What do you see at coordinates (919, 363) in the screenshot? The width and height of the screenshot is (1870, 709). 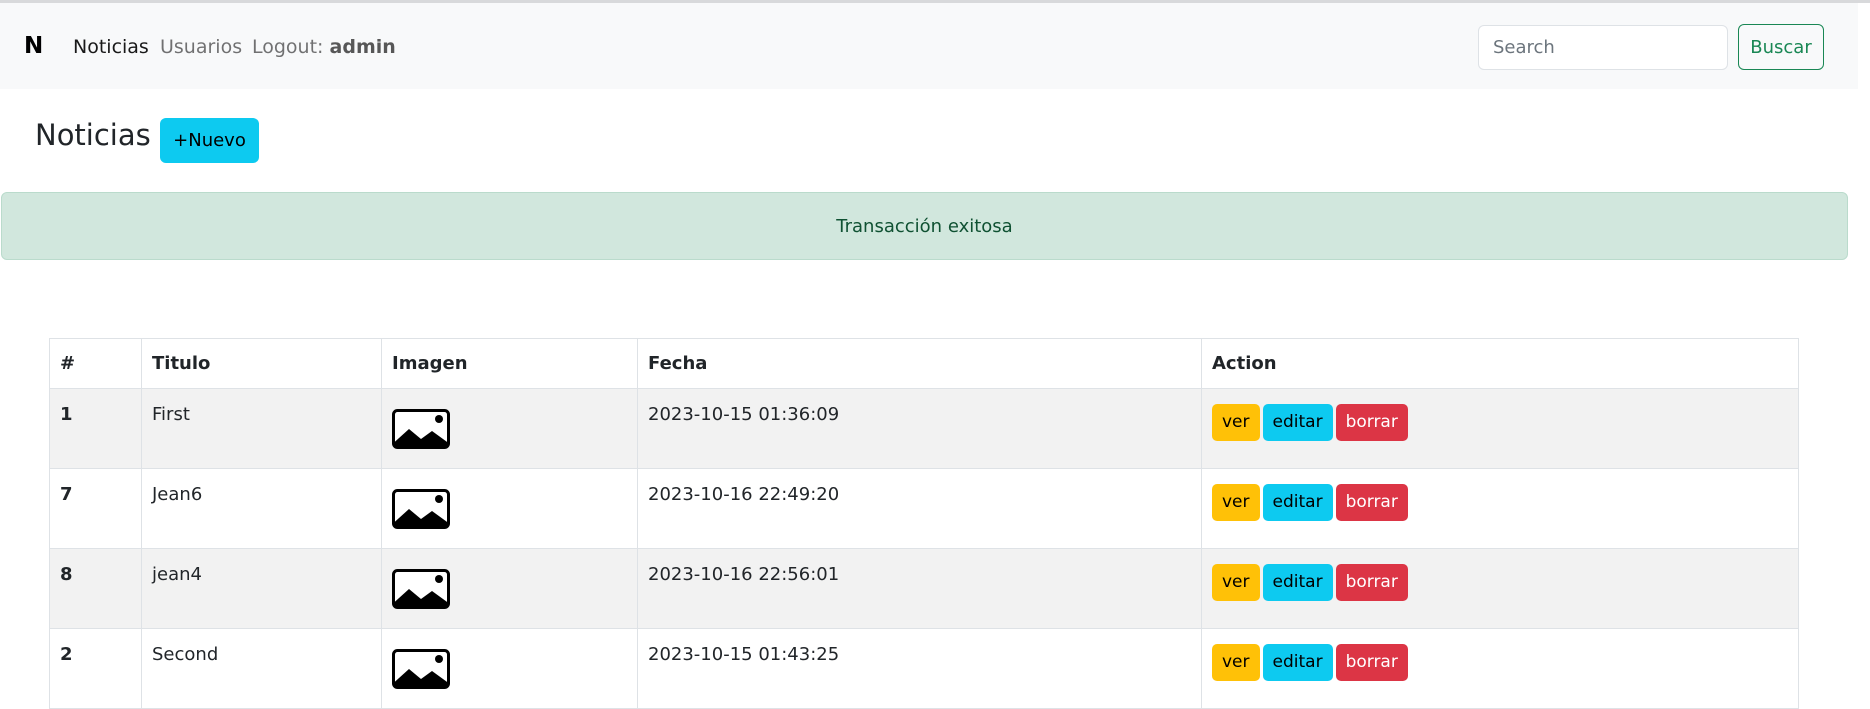 I see `column-header-fecha: Fecha` at bounding box center [919, 363].